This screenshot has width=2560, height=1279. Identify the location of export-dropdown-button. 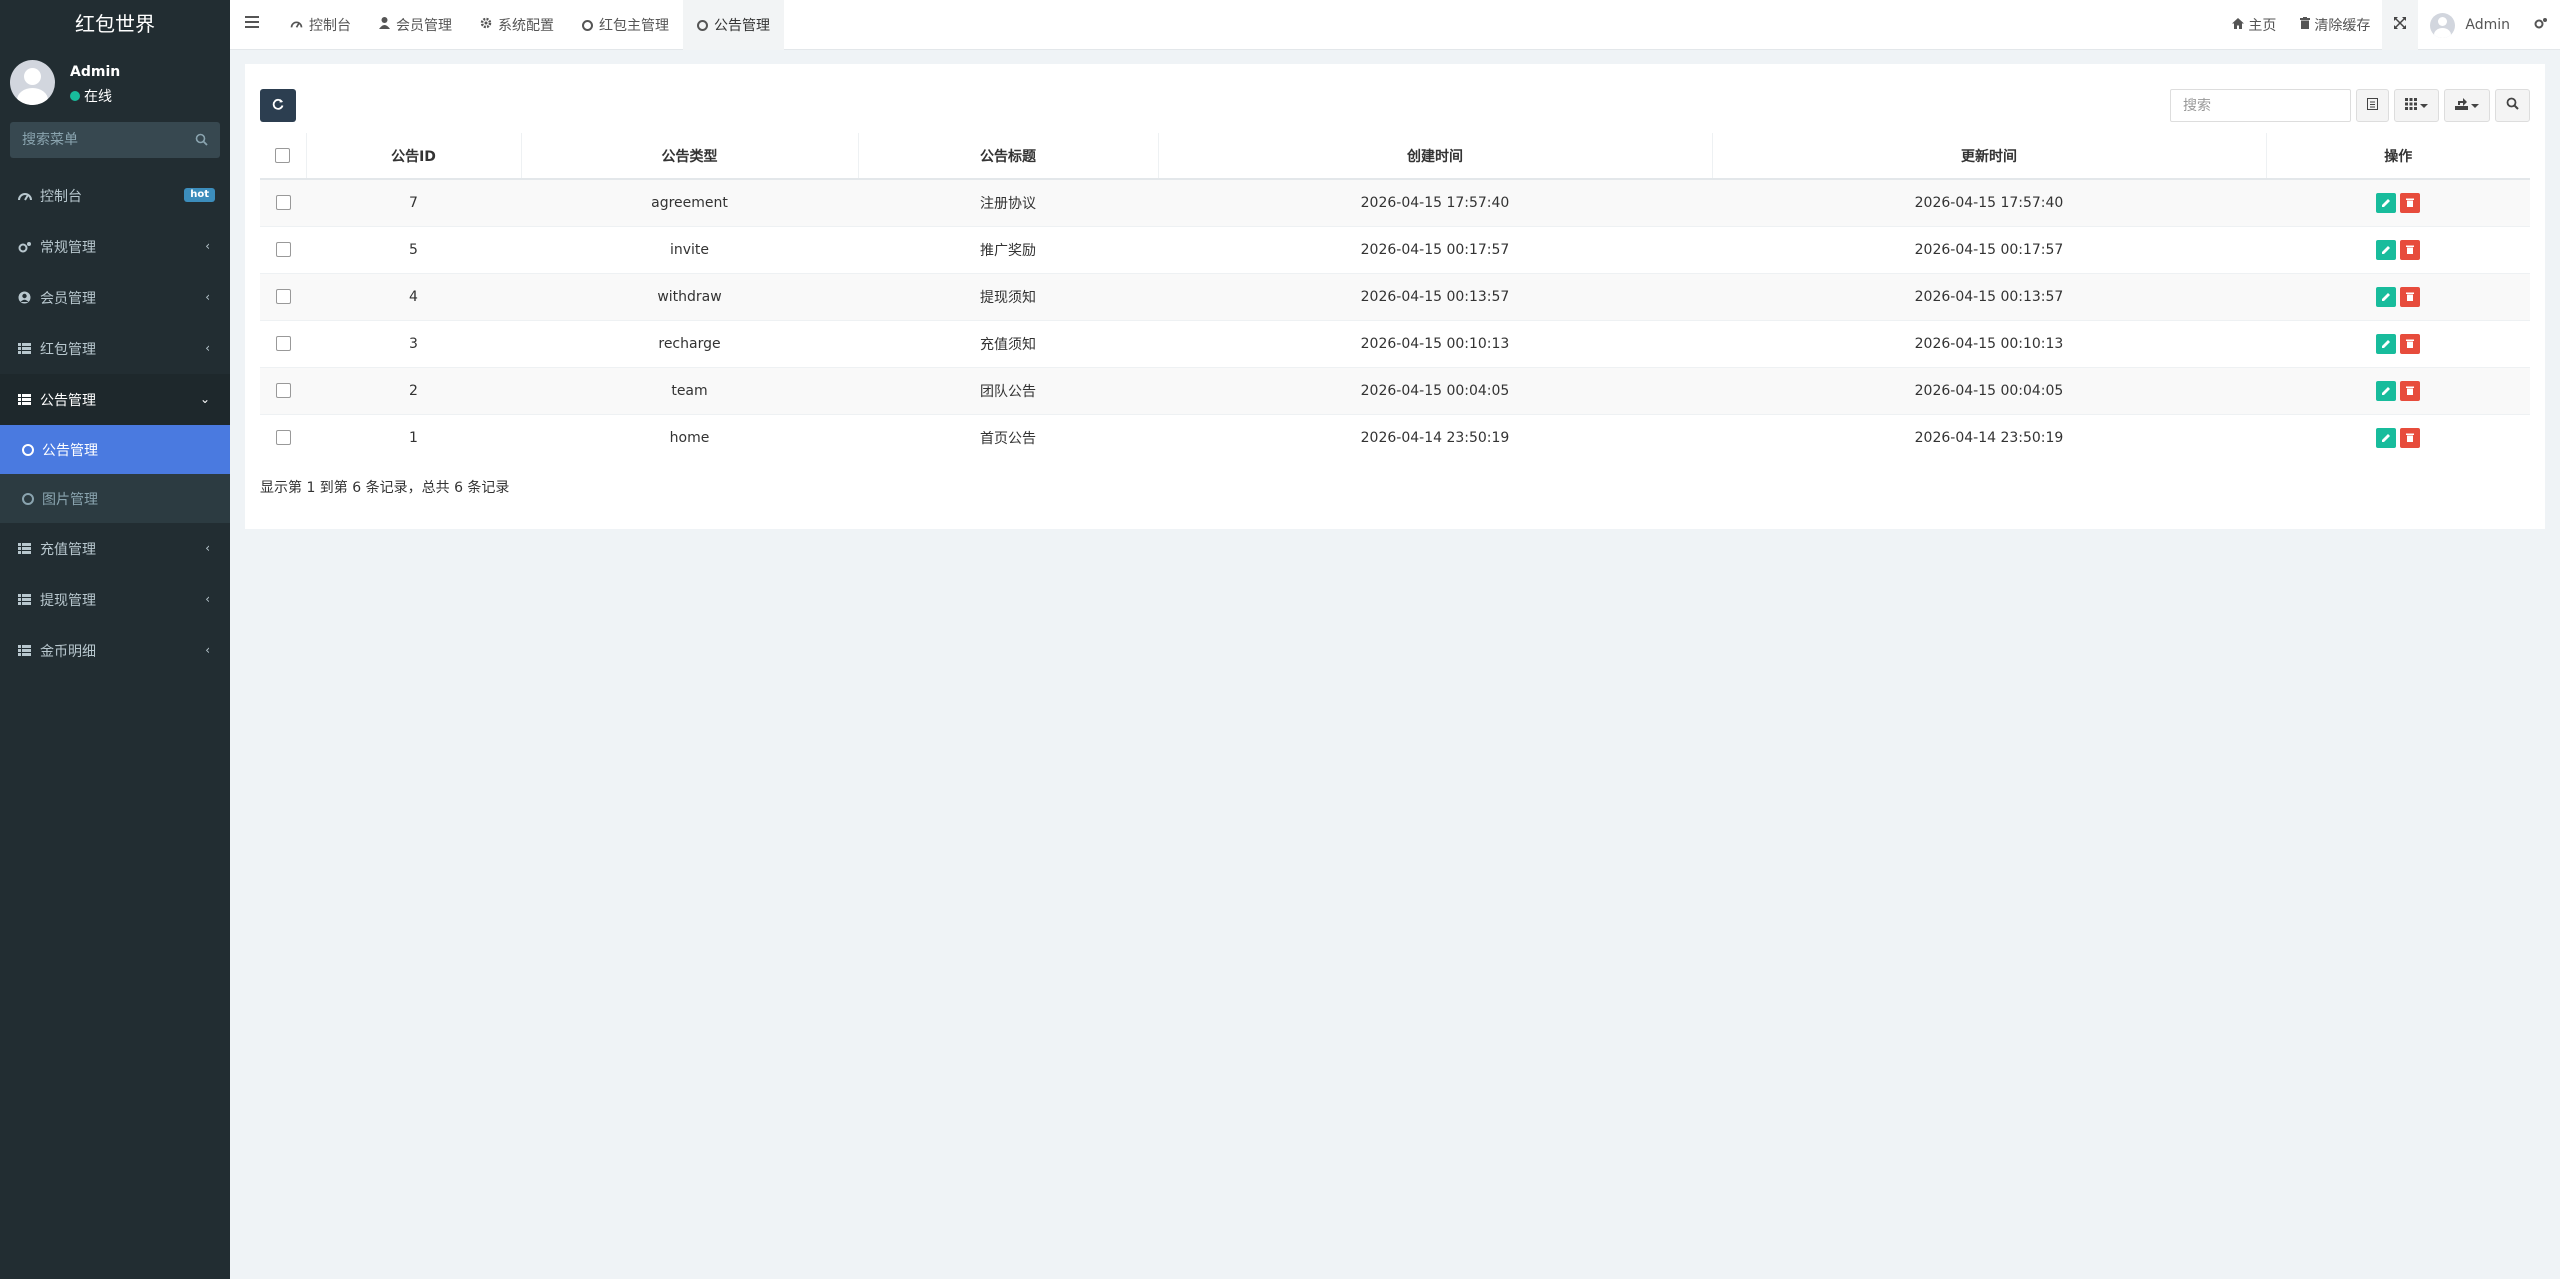
(2467, 105).